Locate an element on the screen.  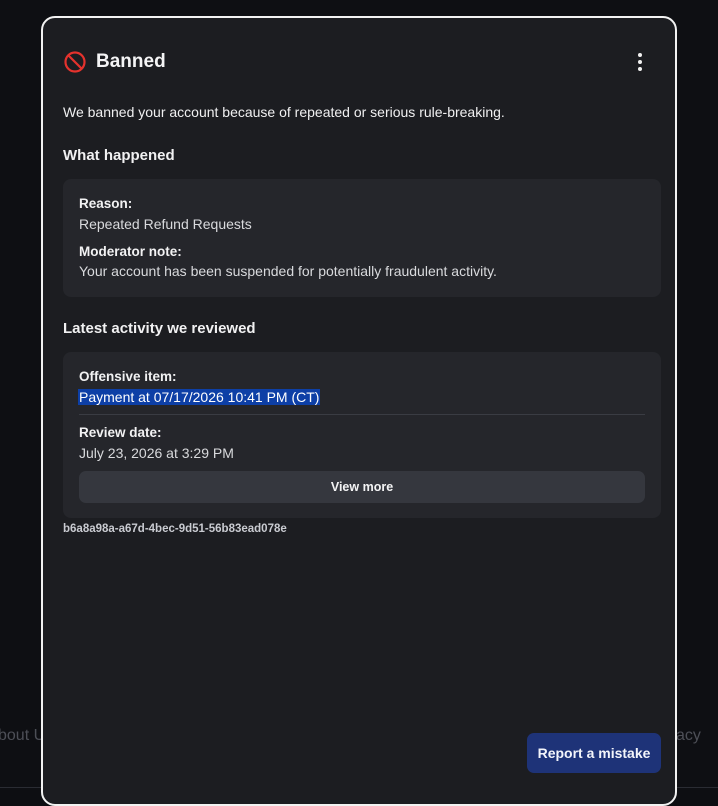
view-more-button: View more is located at coordinates (362, 487).